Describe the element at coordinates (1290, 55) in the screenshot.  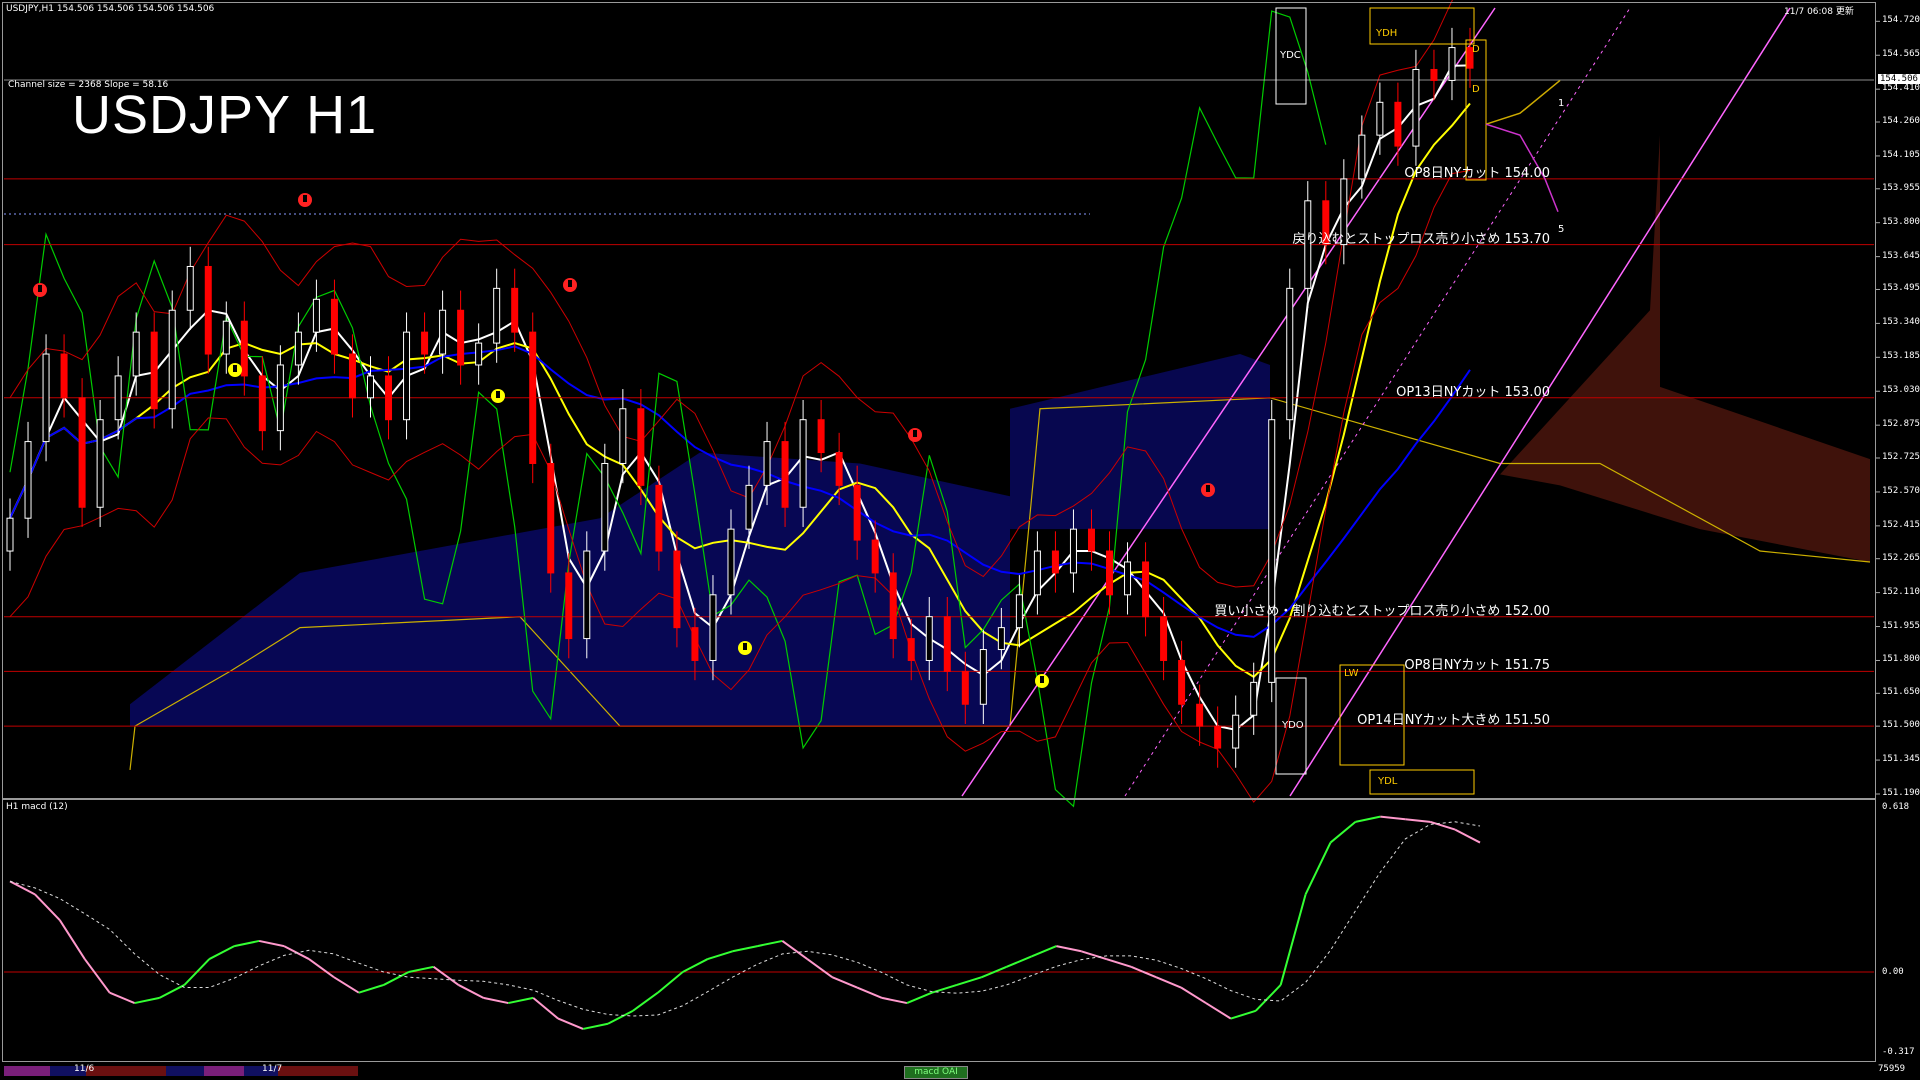
I see `ydc-label: YDC` at that location.